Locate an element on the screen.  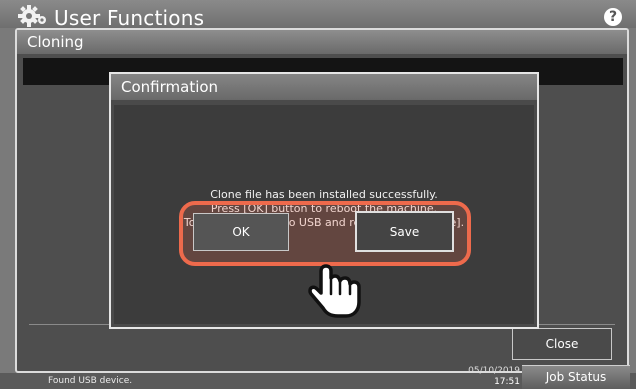
job-status-button: Job Status is located at coordinates (576, 377).